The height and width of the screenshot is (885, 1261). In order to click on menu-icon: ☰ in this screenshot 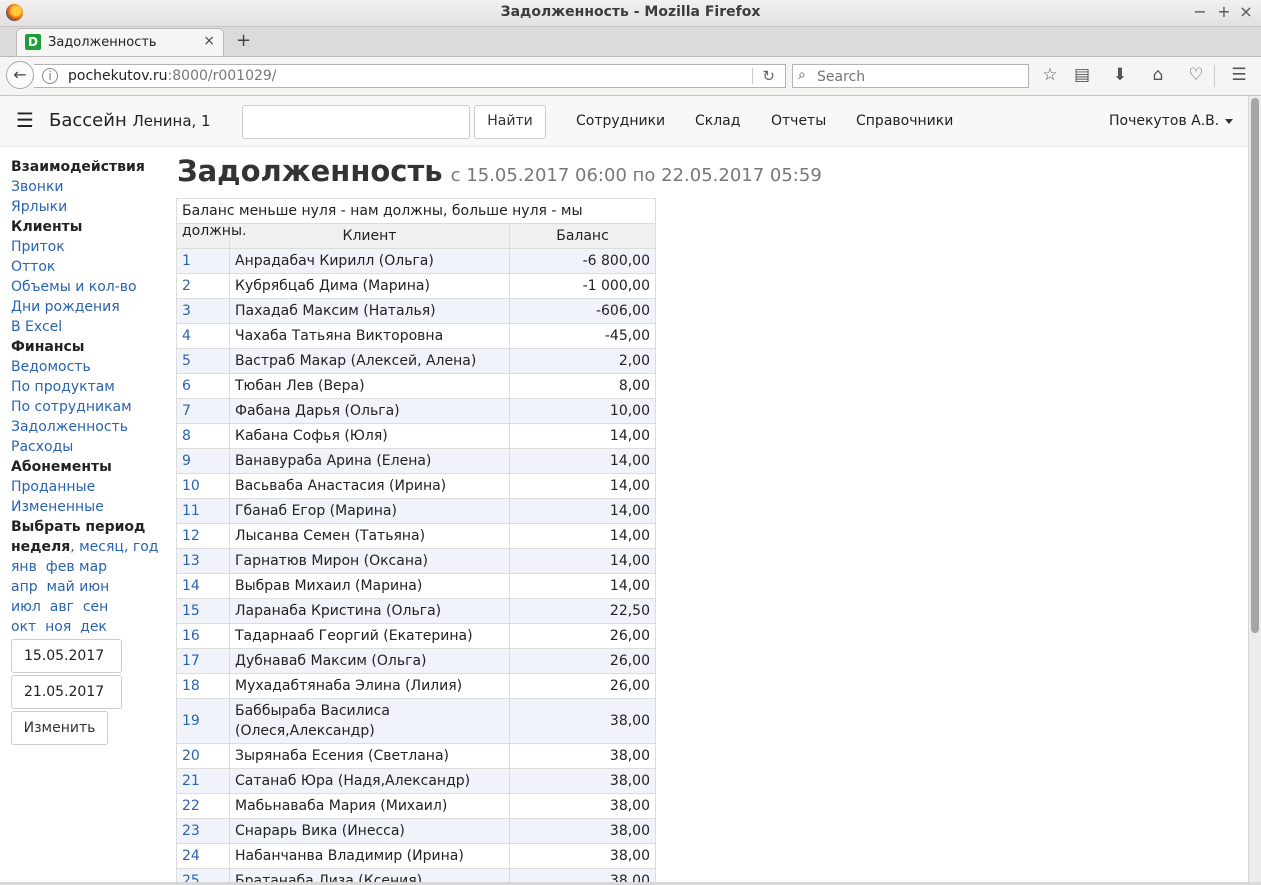, I will do `click(1239, 75)`.